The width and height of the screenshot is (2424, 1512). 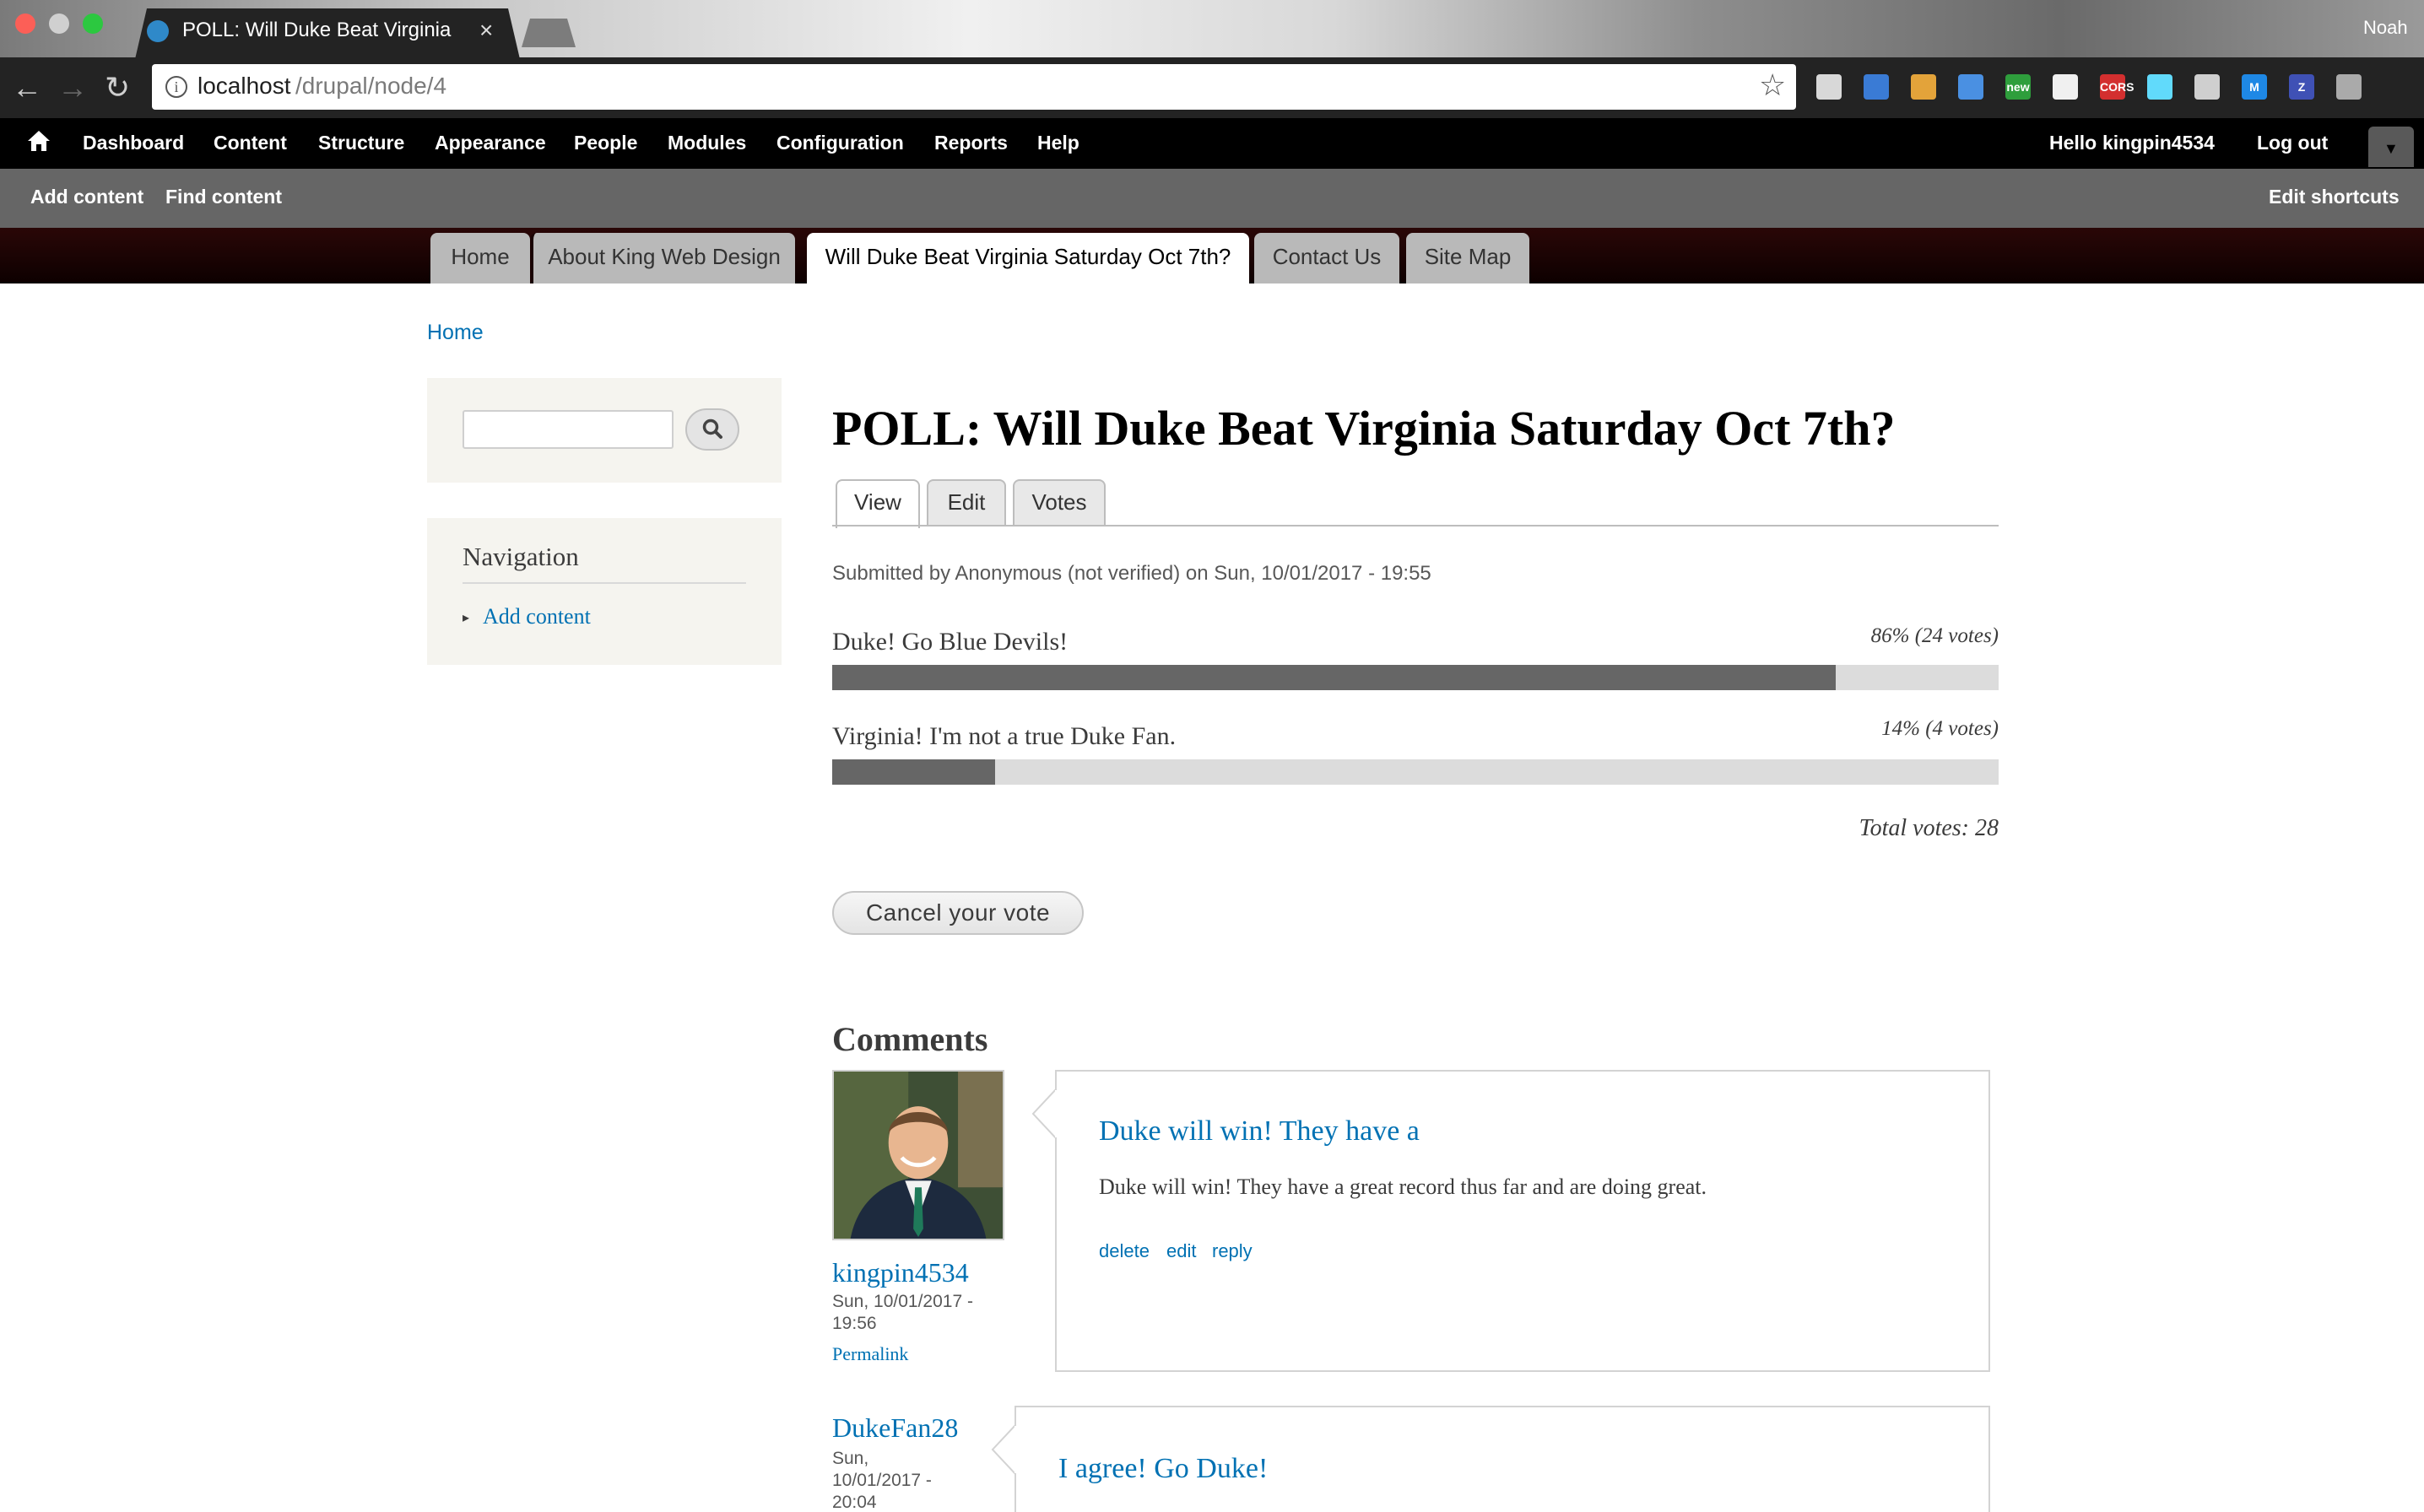 What do you see at coordinates (59, 24) in the screenshot?
I see `minimize-window-button` at bounding box center [59, 24].